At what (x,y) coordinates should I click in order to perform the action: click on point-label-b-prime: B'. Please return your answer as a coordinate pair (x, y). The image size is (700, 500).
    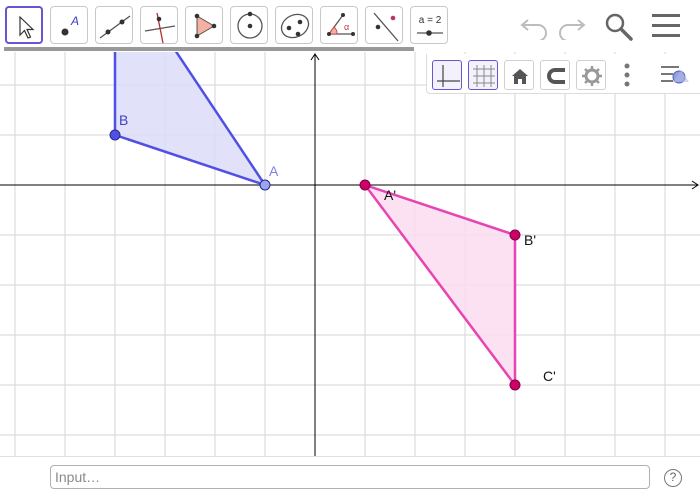
    Looking at the image, I should click on (530, 240).